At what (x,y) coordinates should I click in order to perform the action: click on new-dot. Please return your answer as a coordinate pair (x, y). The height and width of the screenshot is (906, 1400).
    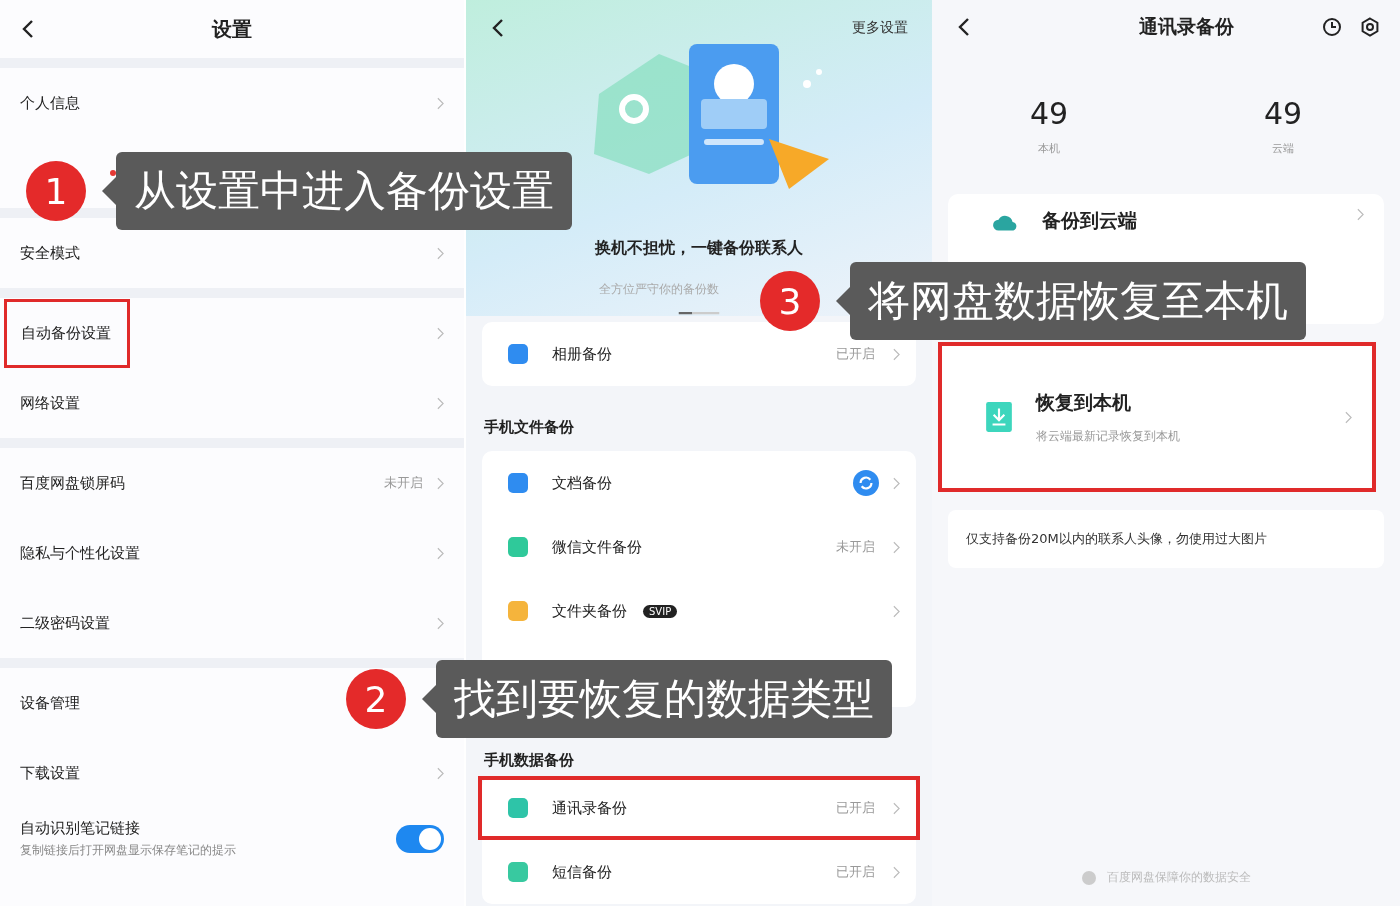
    Looking at the image, I should click on (113, 173).